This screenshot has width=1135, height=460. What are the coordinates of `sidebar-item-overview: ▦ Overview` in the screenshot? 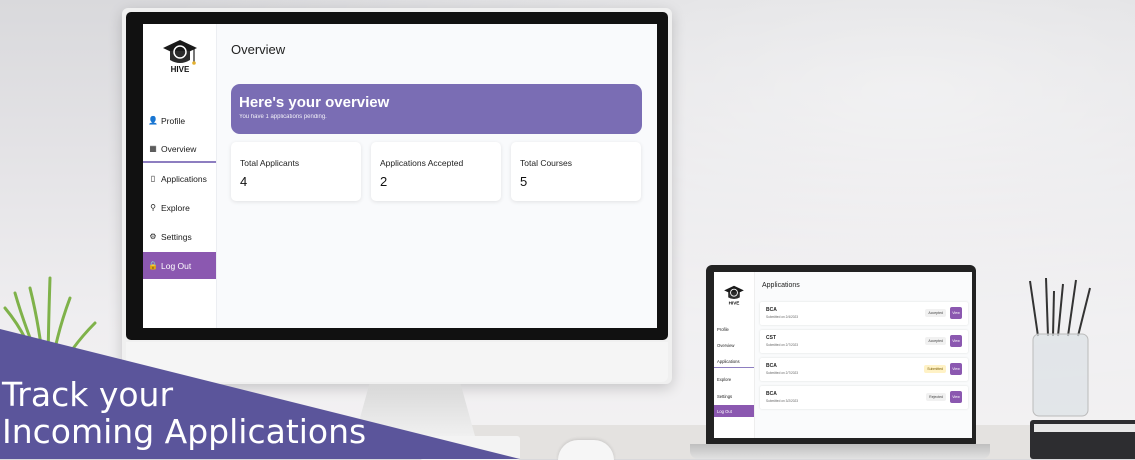 It's located at (179, 150).